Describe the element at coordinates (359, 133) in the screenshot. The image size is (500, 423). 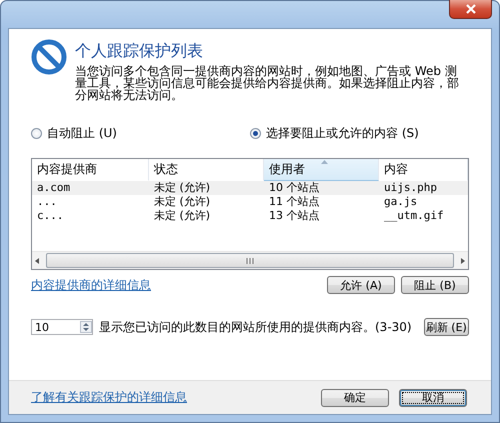
I see `radio-option: 选择要阻止或允许的内容 (S)` at that location.